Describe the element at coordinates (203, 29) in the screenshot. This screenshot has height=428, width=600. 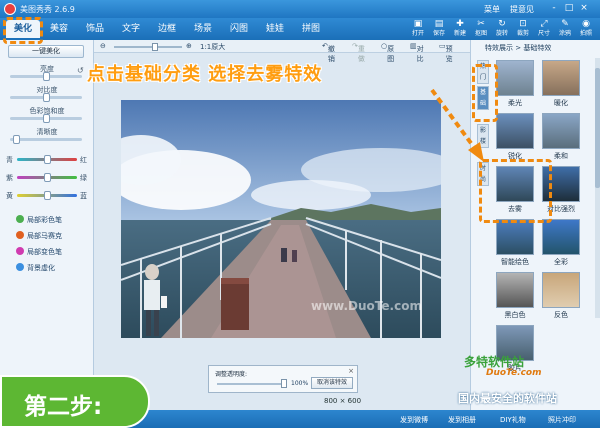
I see `tab-scene: 场景` at that location.